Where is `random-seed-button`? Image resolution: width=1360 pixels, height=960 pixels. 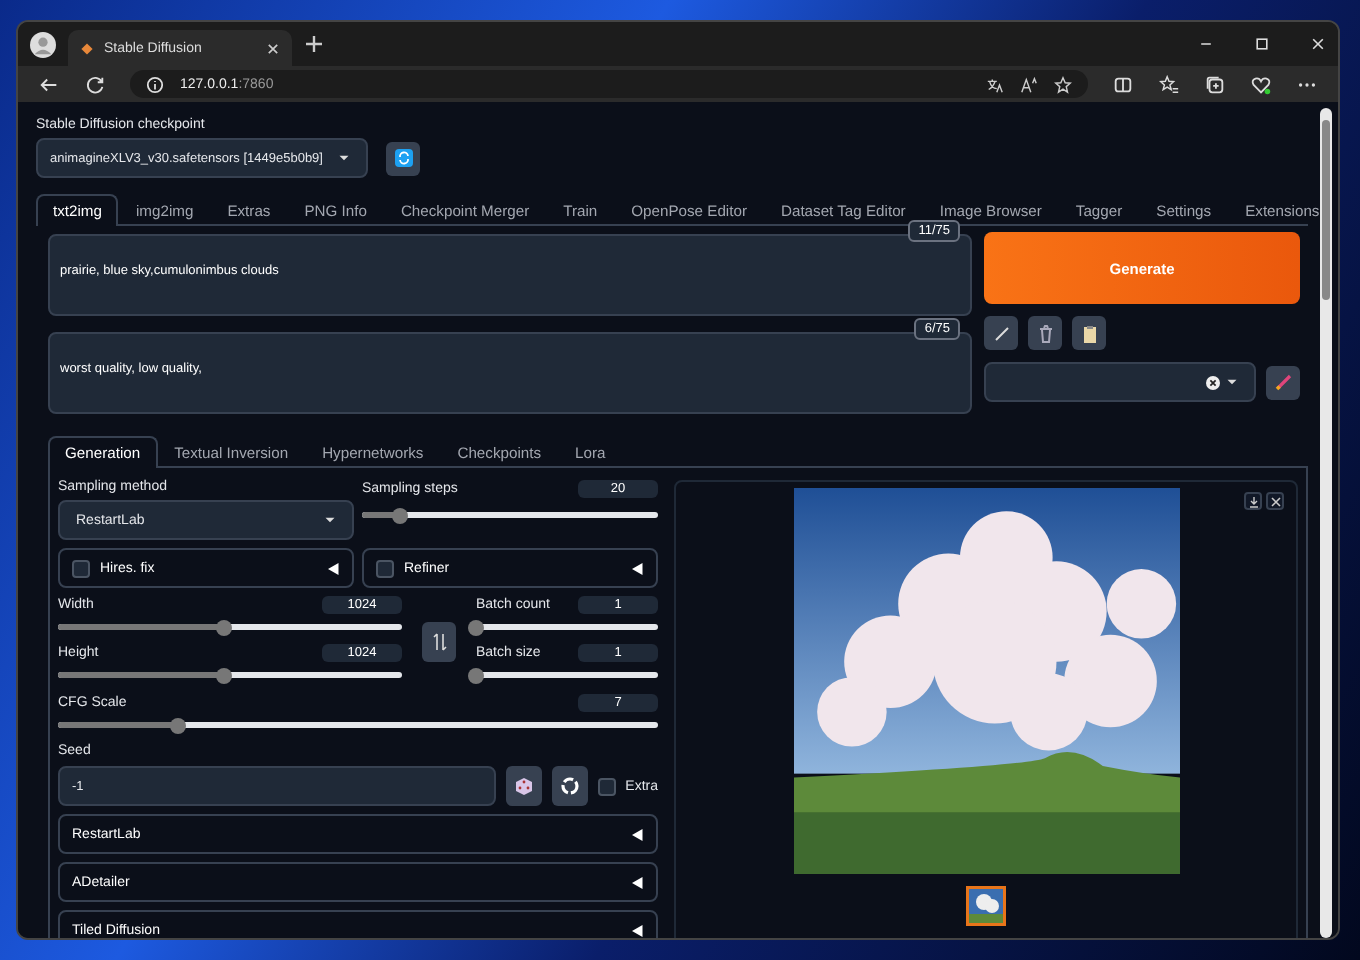
random-seed-button is located at coordinates (523, 786).